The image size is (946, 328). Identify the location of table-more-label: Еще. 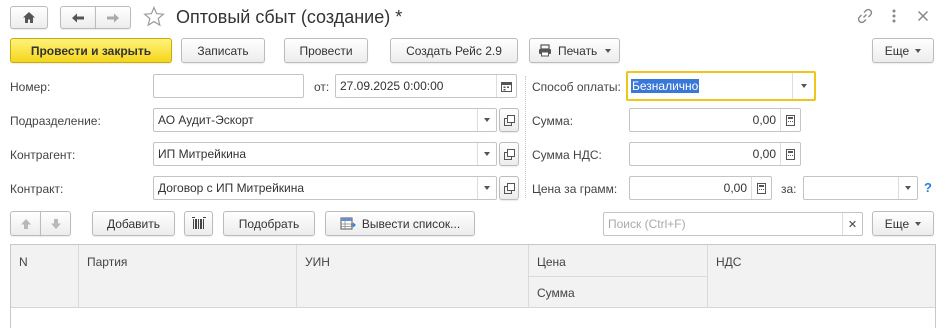
(897, 223).